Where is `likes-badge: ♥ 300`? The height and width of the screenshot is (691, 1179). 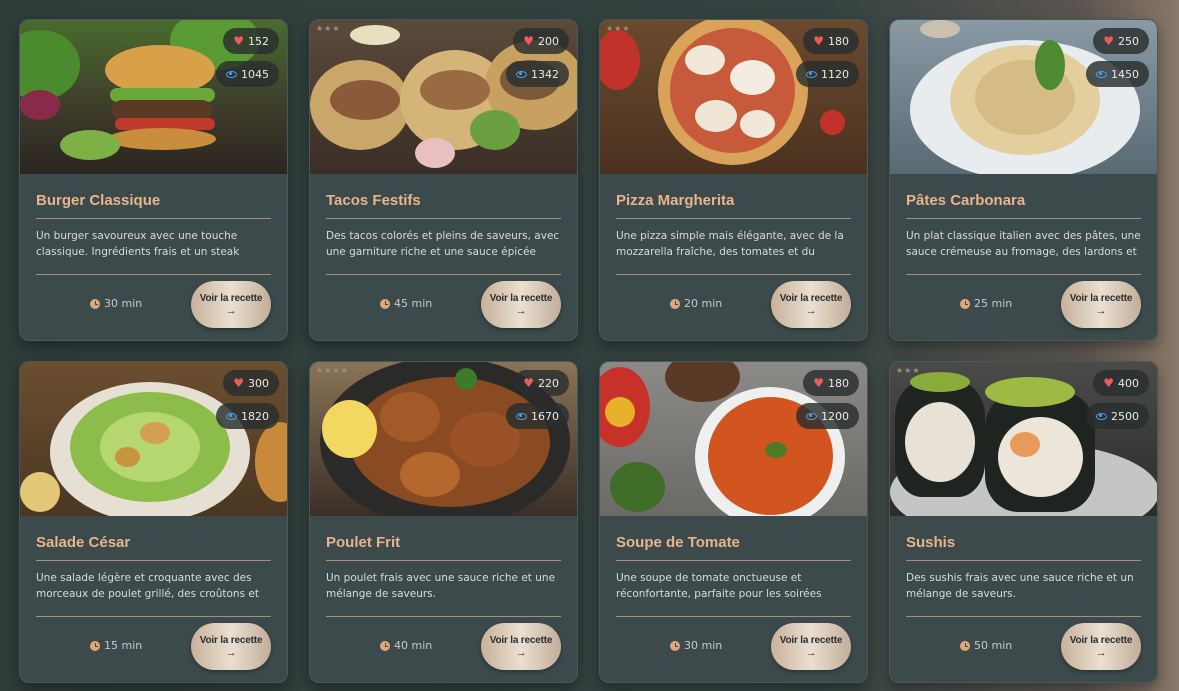
likes-badge: ♥ 300 is located at coordinates (251, 383).